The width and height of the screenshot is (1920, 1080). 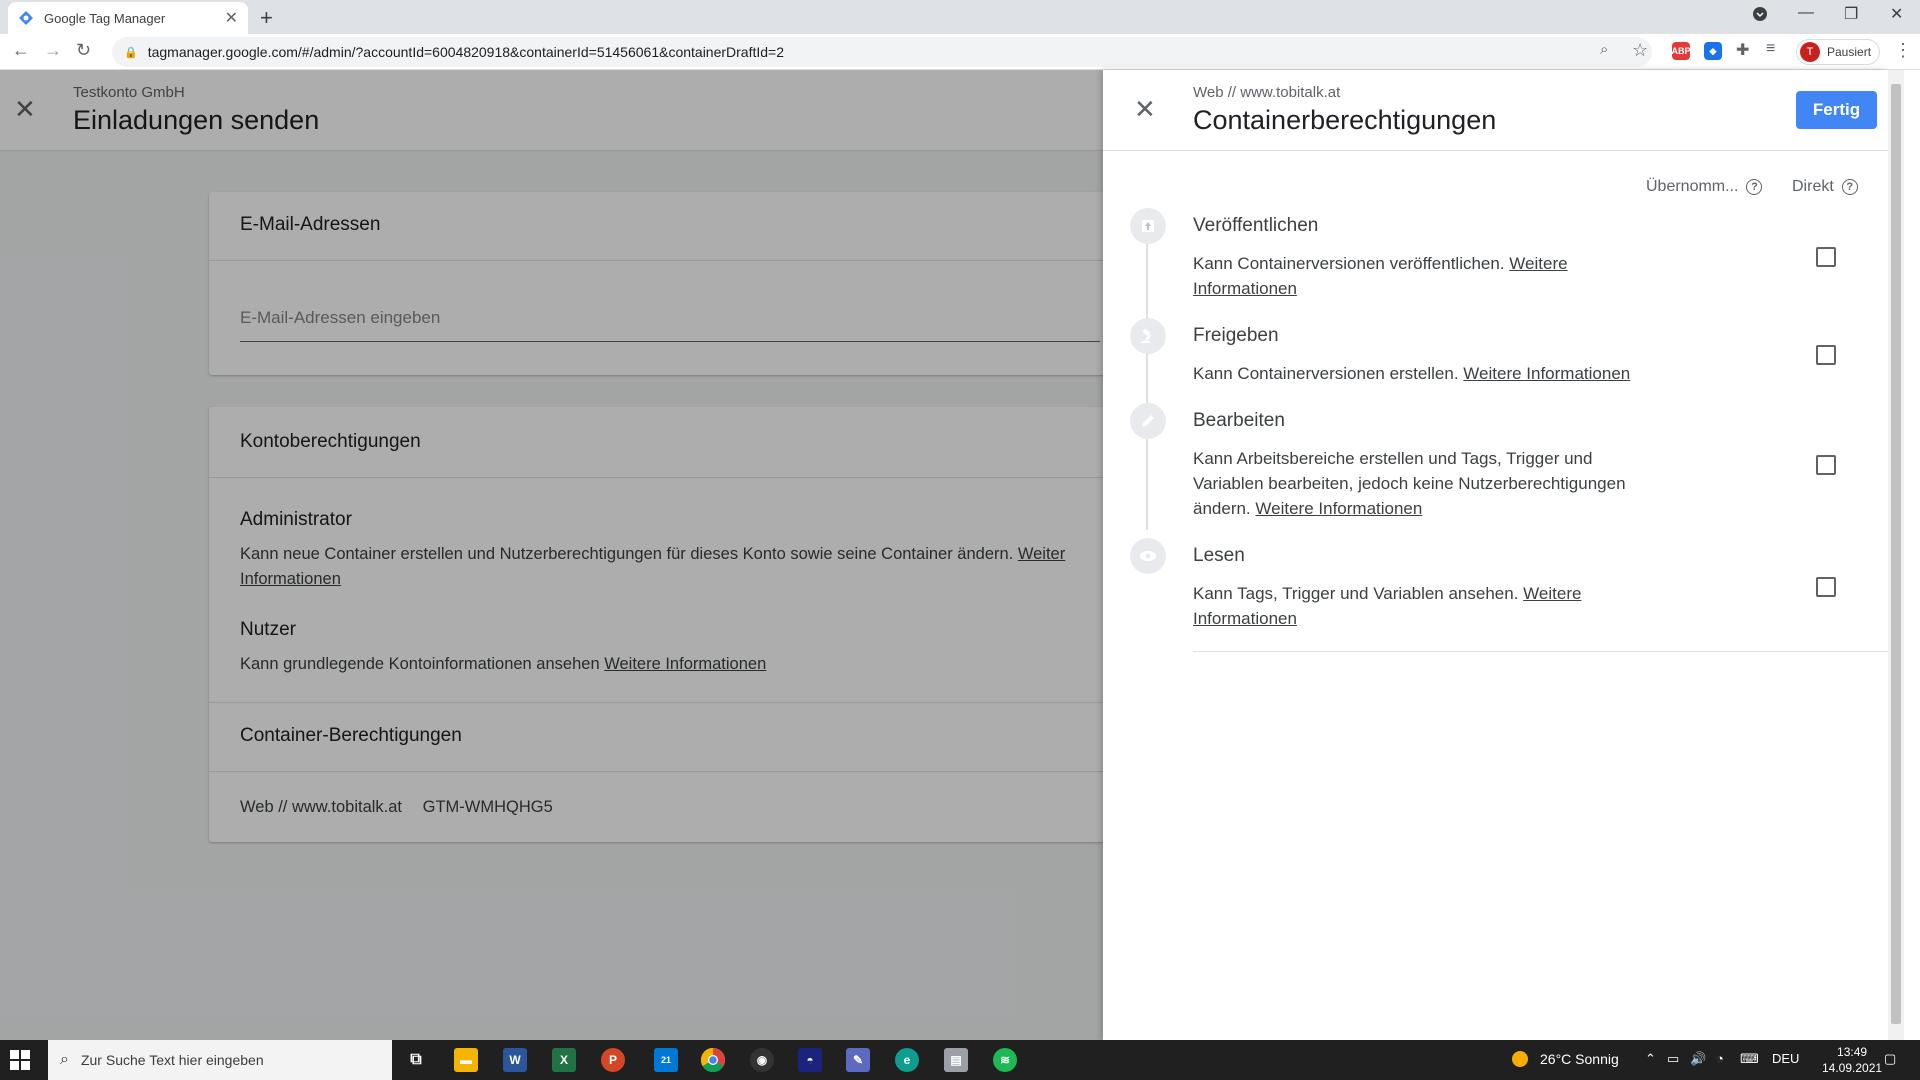 I want to click on back-arrow-icon: ←, so click(x=21, y=50).